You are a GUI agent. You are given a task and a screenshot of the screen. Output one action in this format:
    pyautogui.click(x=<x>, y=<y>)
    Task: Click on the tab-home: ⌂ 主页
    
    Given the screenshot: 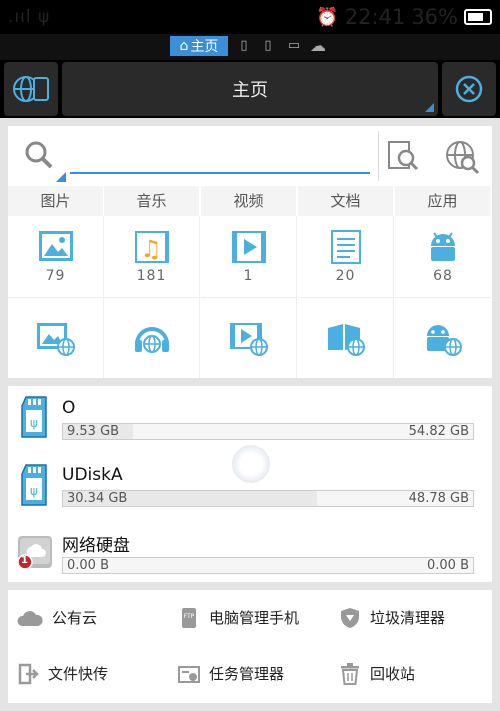 What is the action you would take?
    pyautogui.click(x=199, y=46)
    